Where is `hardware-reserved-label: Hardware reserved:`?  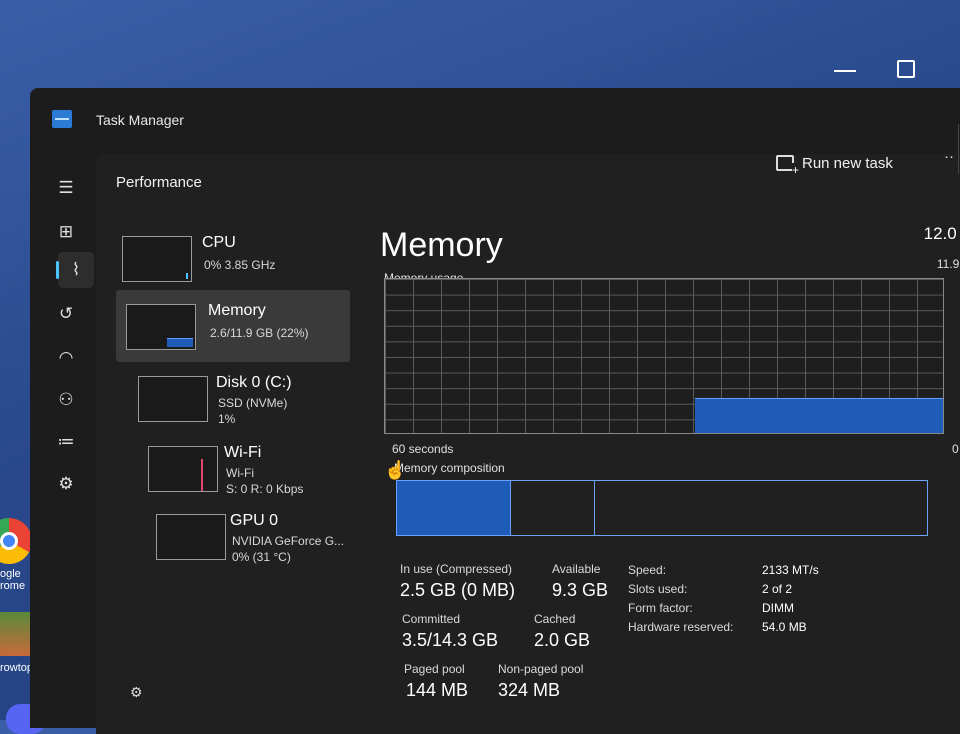
hardware-reserved-label: Hardware reserved: is located at coordinates (681, 627).